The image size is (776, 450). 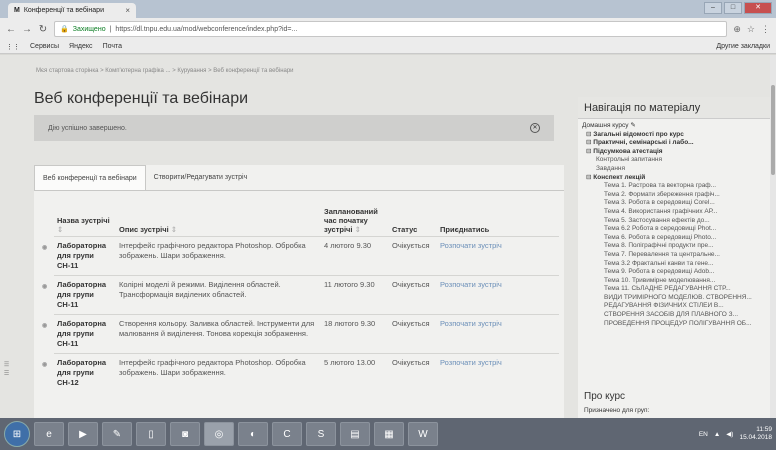 I want to click on forward-icon: →, so click(x=27, y=29).